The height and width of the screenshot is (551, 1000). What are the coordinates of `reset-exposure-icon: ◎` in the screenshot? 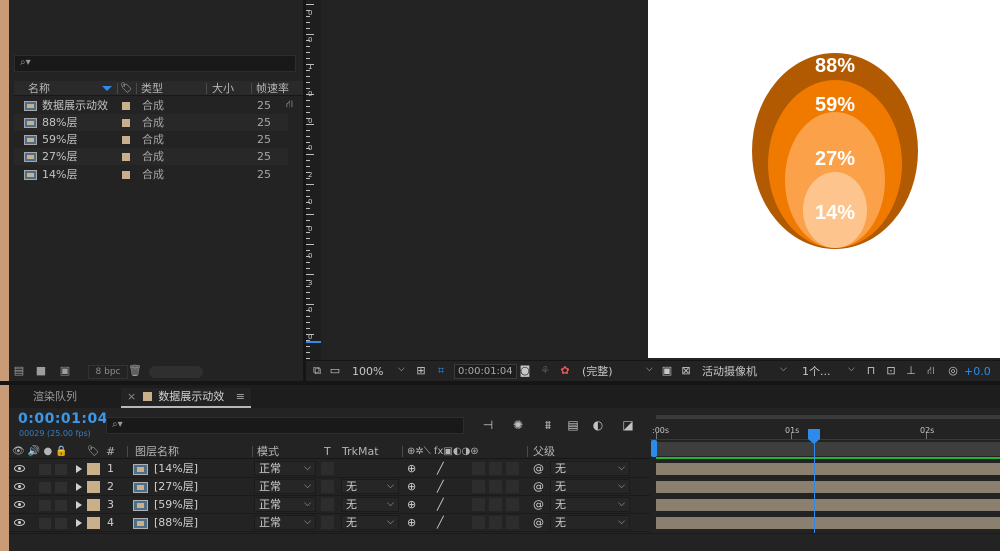 It's located at (953, 371).